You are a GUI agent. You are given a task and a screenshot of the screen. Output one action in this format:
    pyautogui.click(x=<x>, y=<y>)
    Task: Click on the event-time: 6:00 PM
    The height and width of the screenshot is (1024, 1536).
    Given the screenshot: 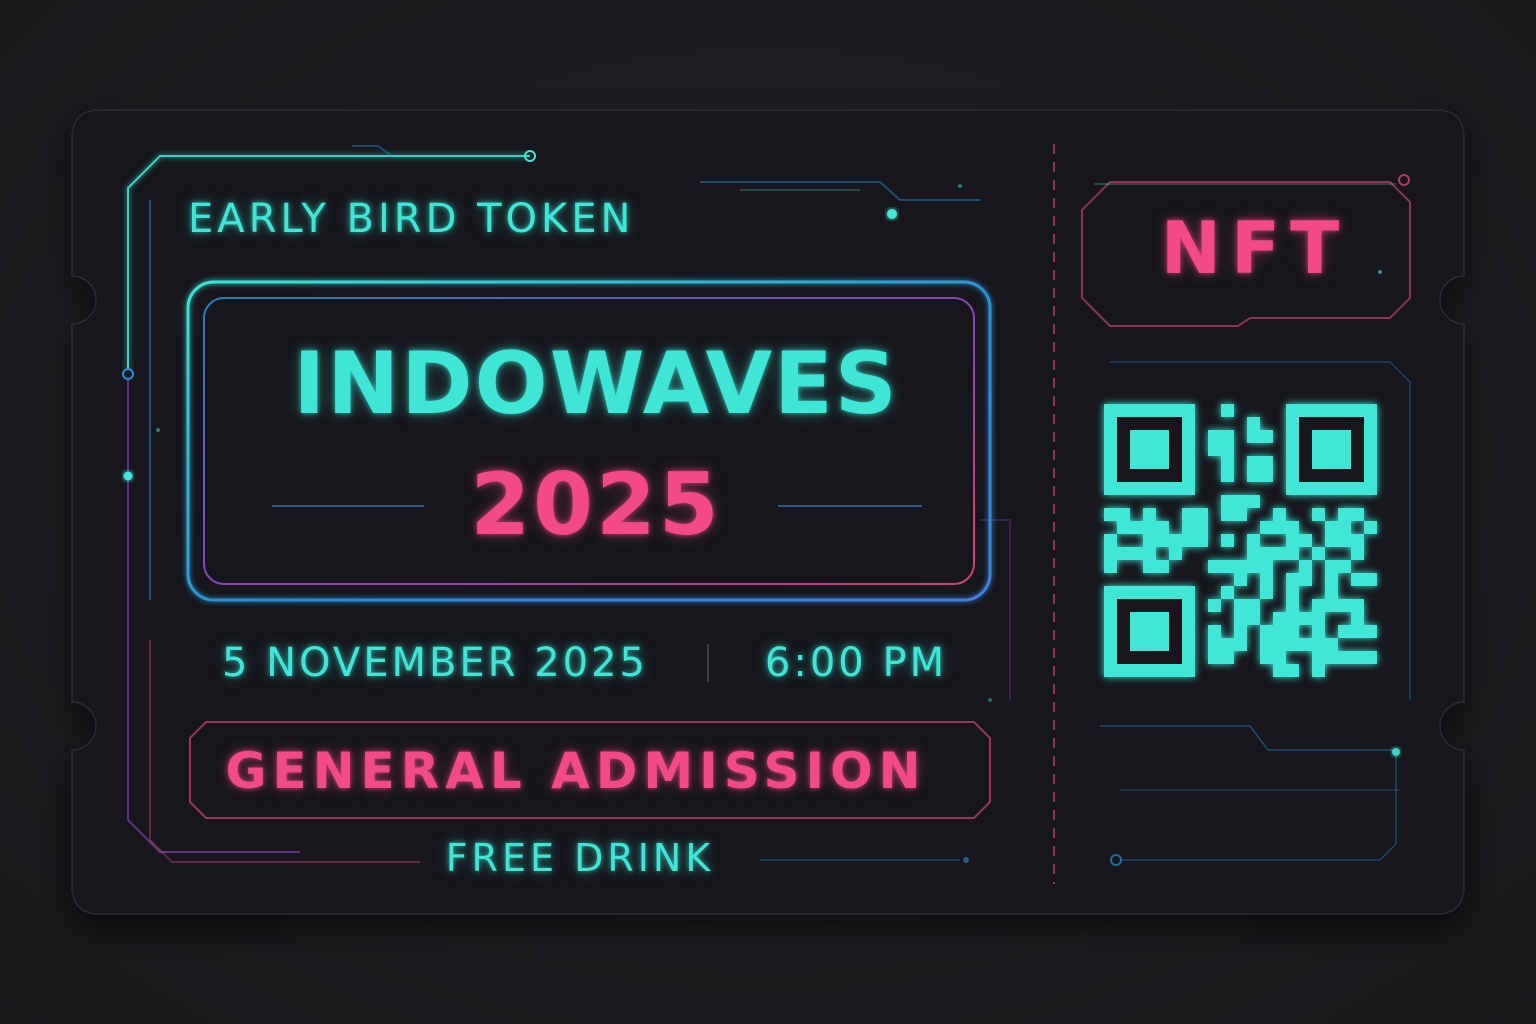 What is the action you would take?
    pyautogui.click(x=856, y=663)
    